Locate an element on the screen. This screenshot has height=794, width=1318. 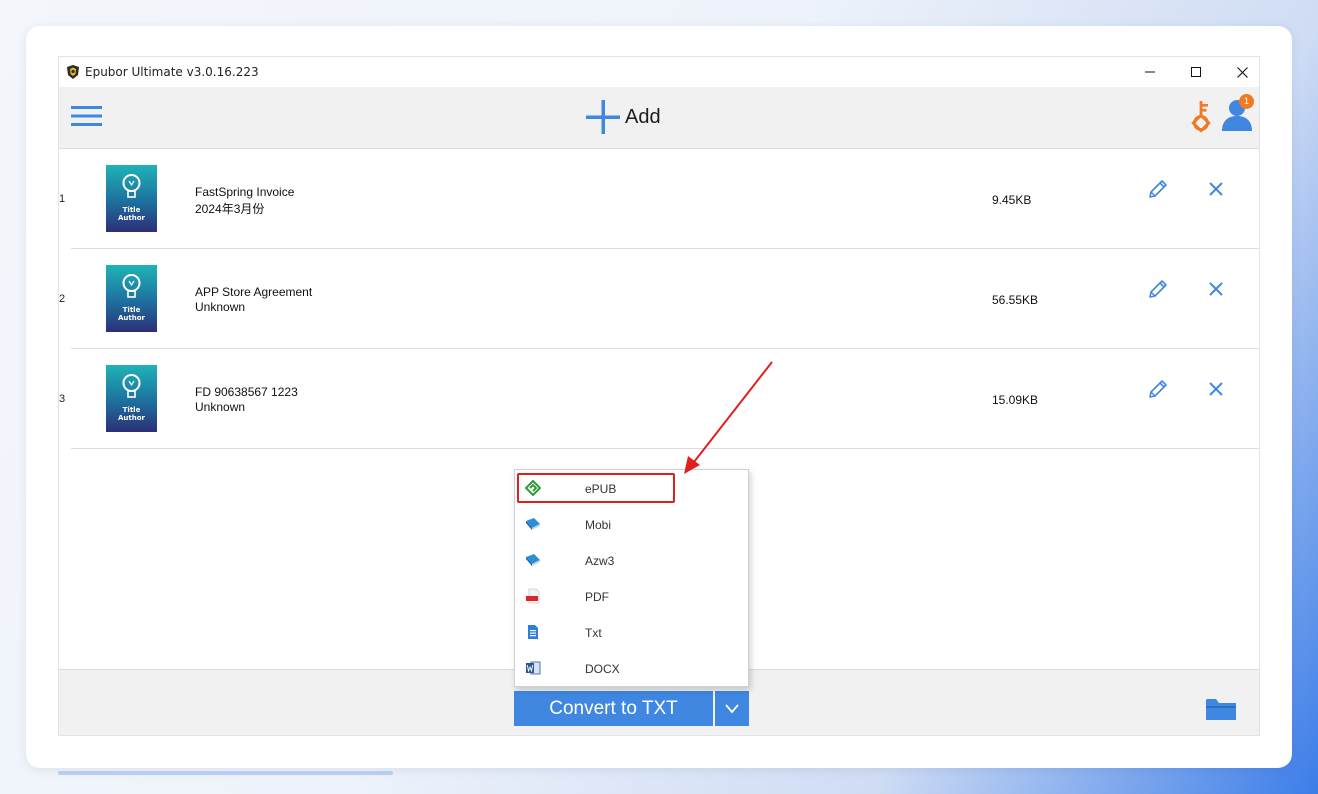
maximize-button is located at coordinates (1196, 72).